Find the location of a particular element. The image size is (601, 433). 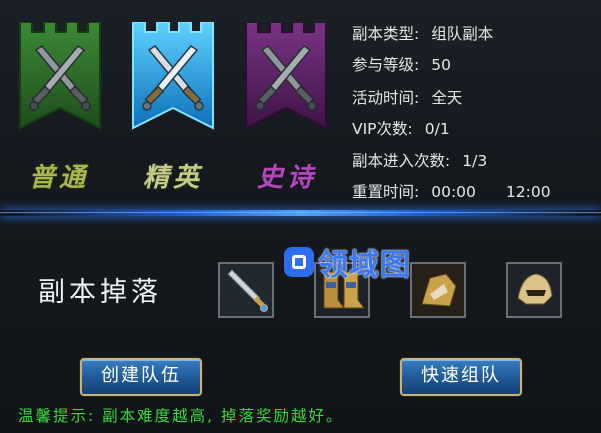

mode-elite-banner is located at coordinates (173, 77).